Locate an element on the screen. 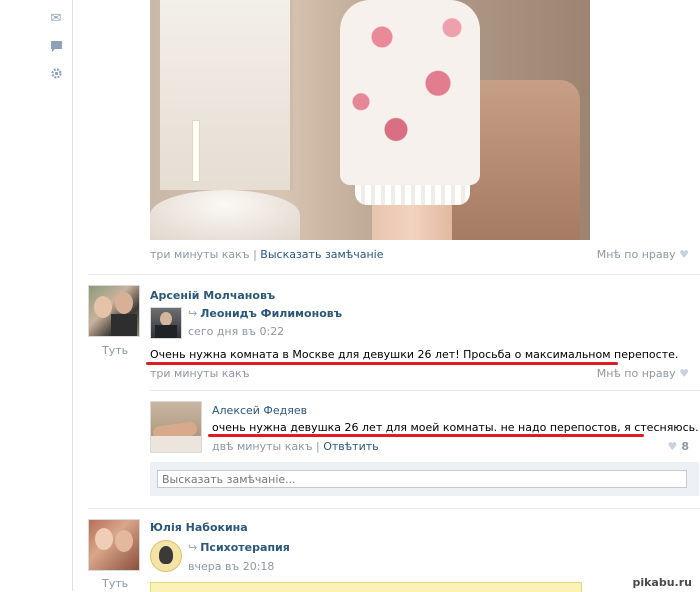 Image resolution: width=700 pixels, height=592 pixels. comment-meta: двѣ минуты какъ | Отвѣтить is located at coordinates (295, 446).